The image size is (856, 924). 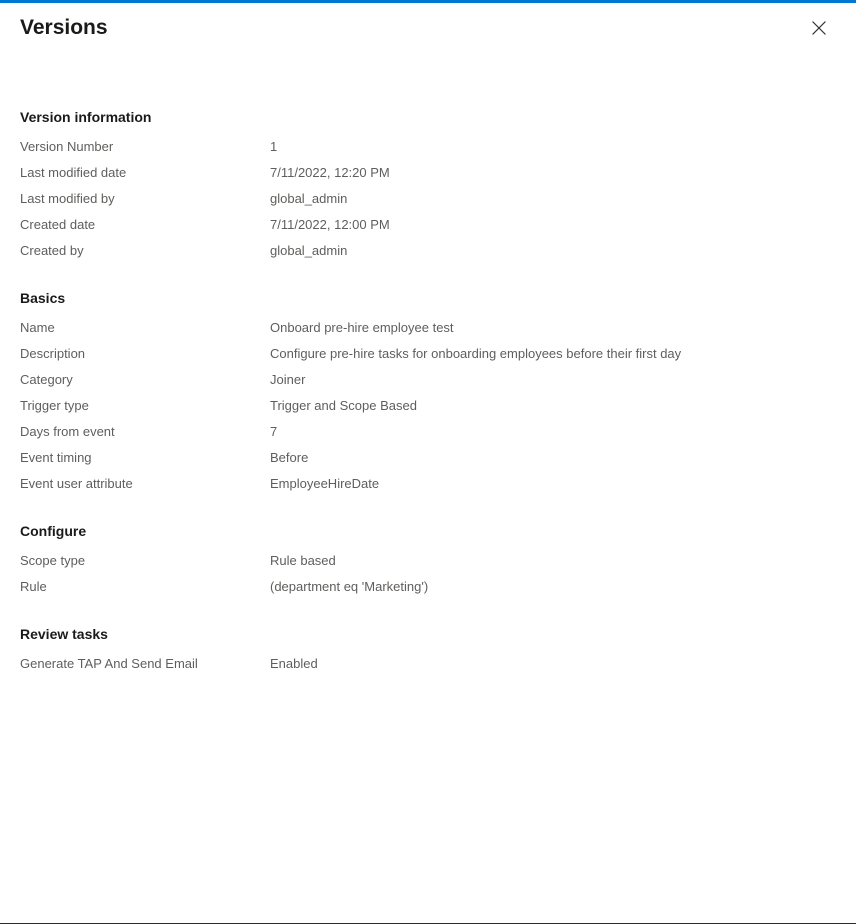 I want to click on detail-value: Trigger and Scope Based, so click(x=343, y=405).